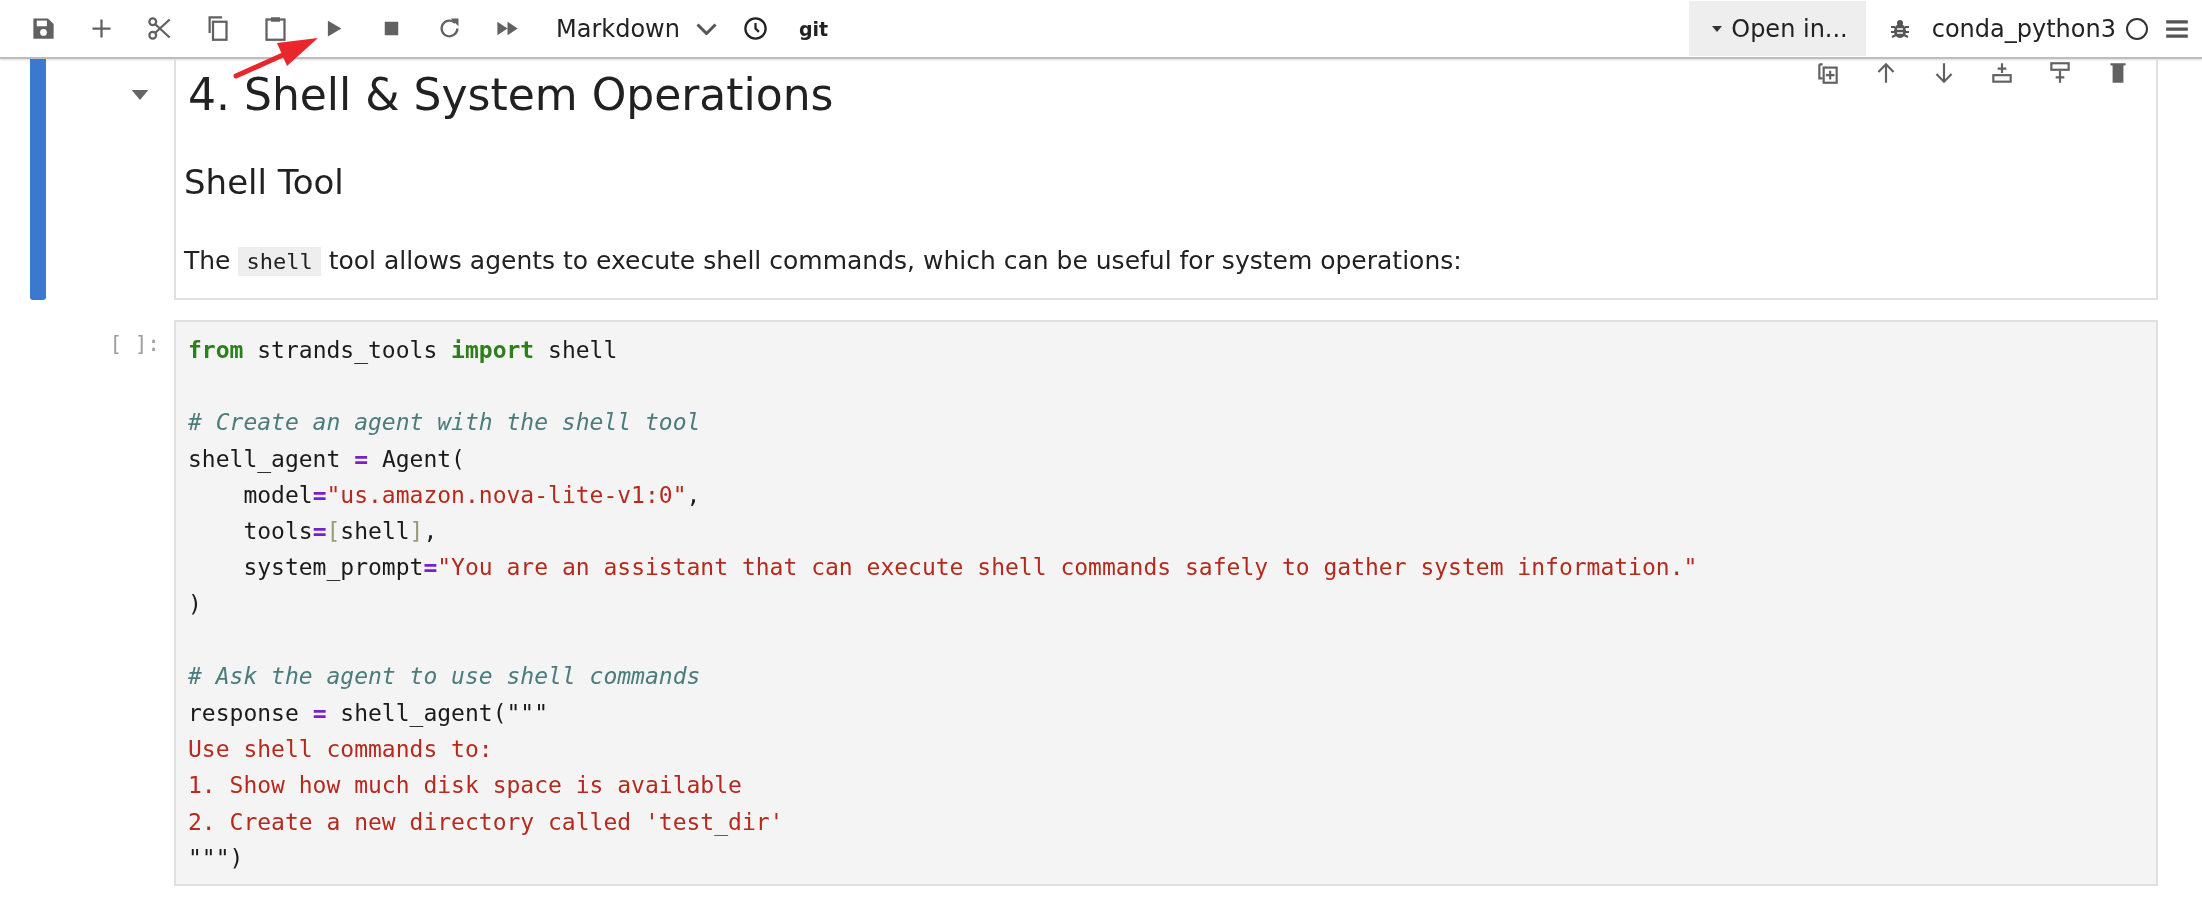  Describe the element at coordinates (403, 349) in the screenshot. I see `code-line: from strands_tools import shell` at that location.